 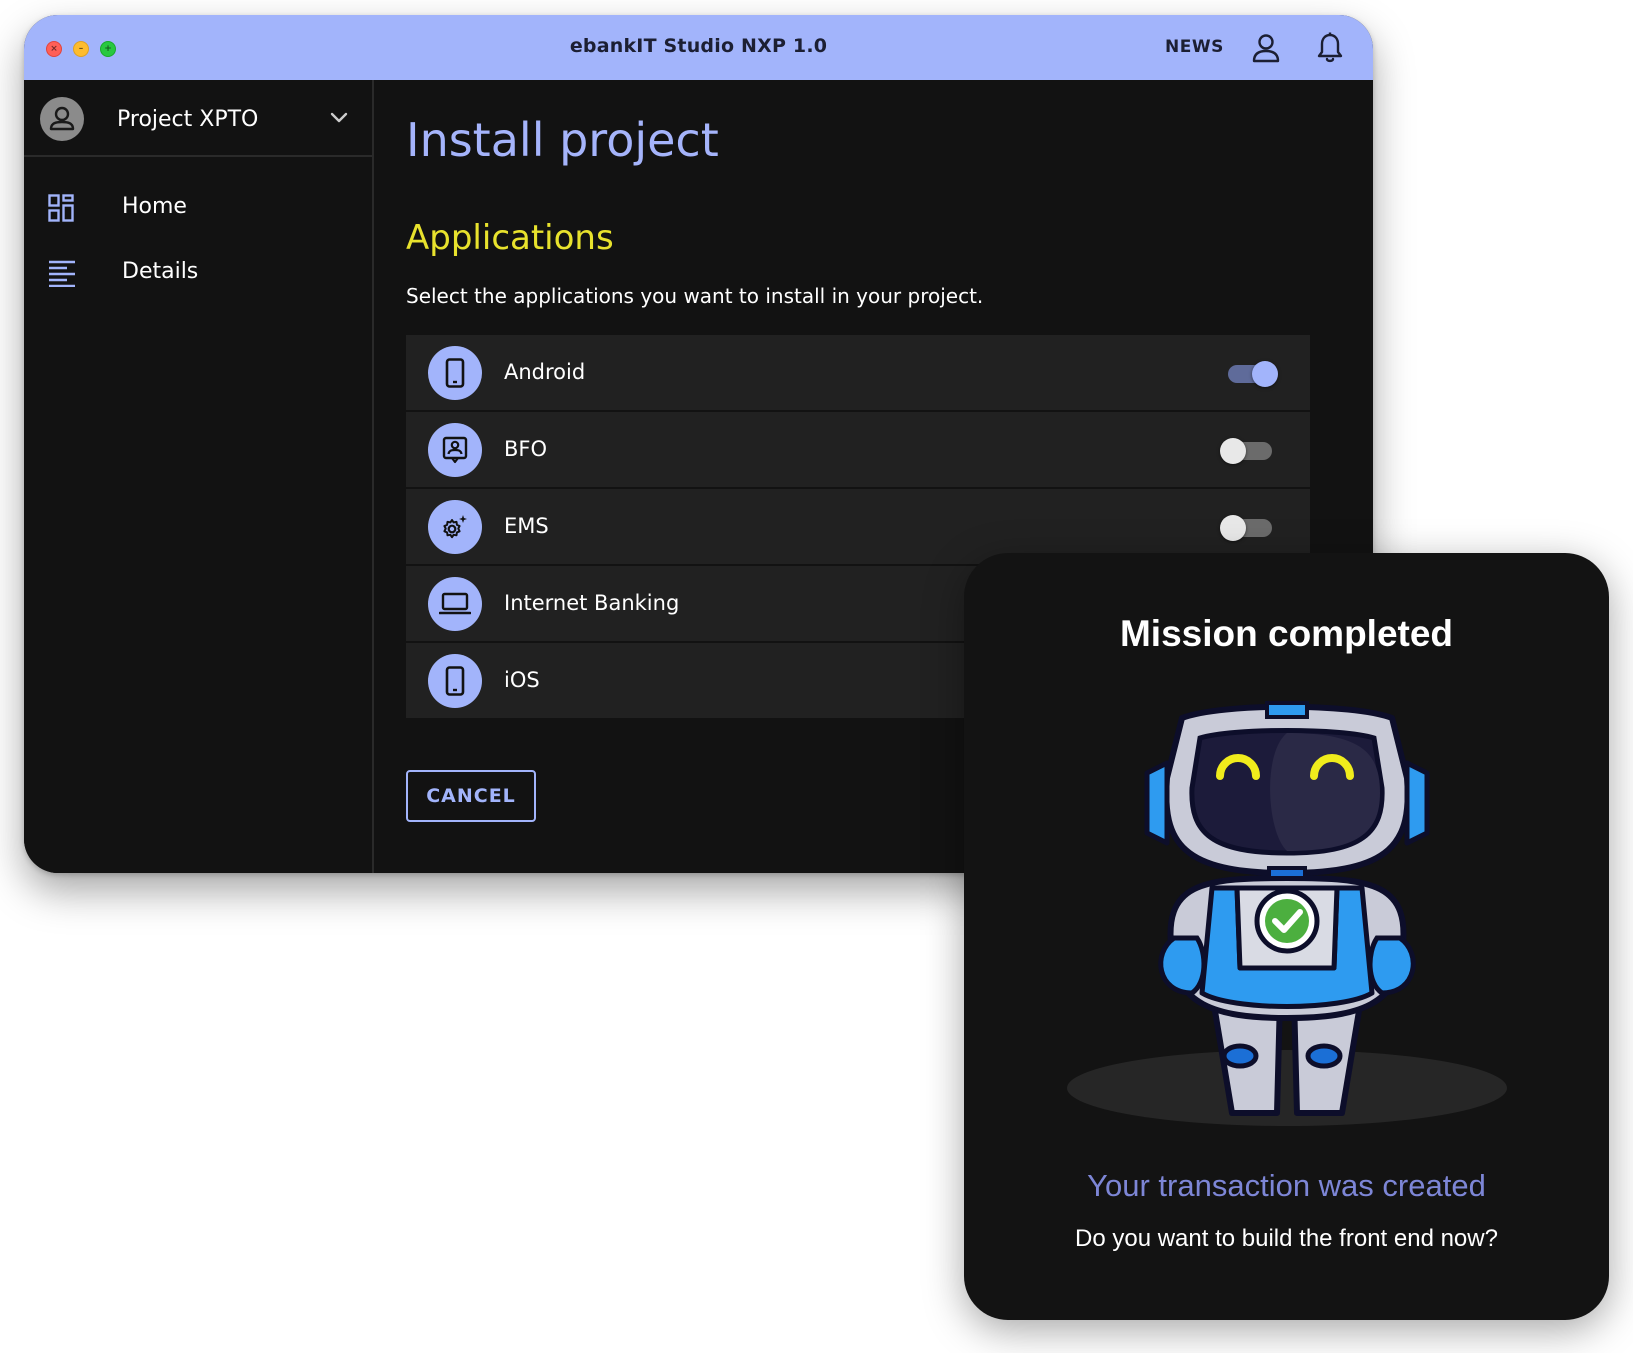 I want to click on dialog-question: Do you want to build the front end now?, so click(x=1286, y=1238).